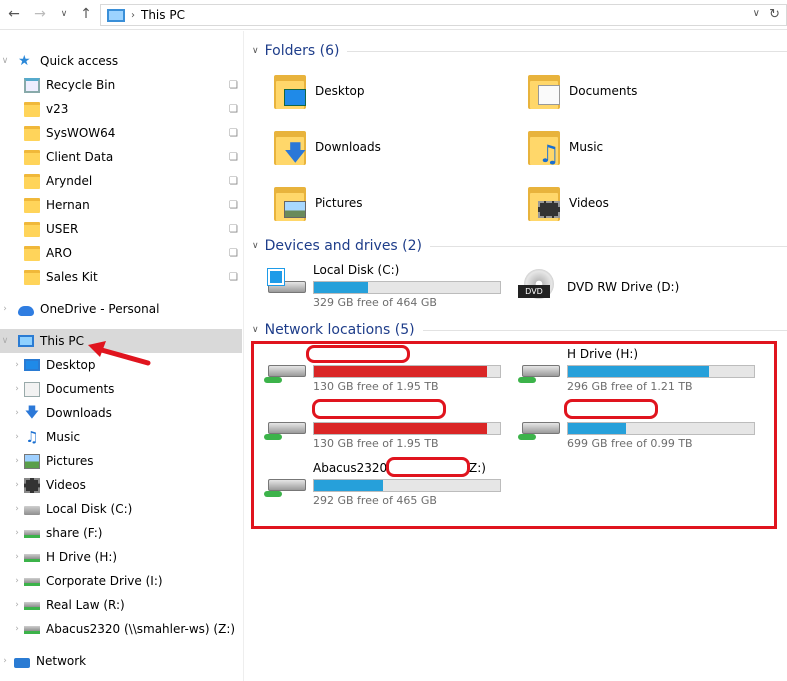 The height and width of the screenshot is (681, 787). What do you see at coordinates (121, 109) in the screenshot?
I see `sidebar-item-v23: v23 ❏` at bounding box center [121, 109].